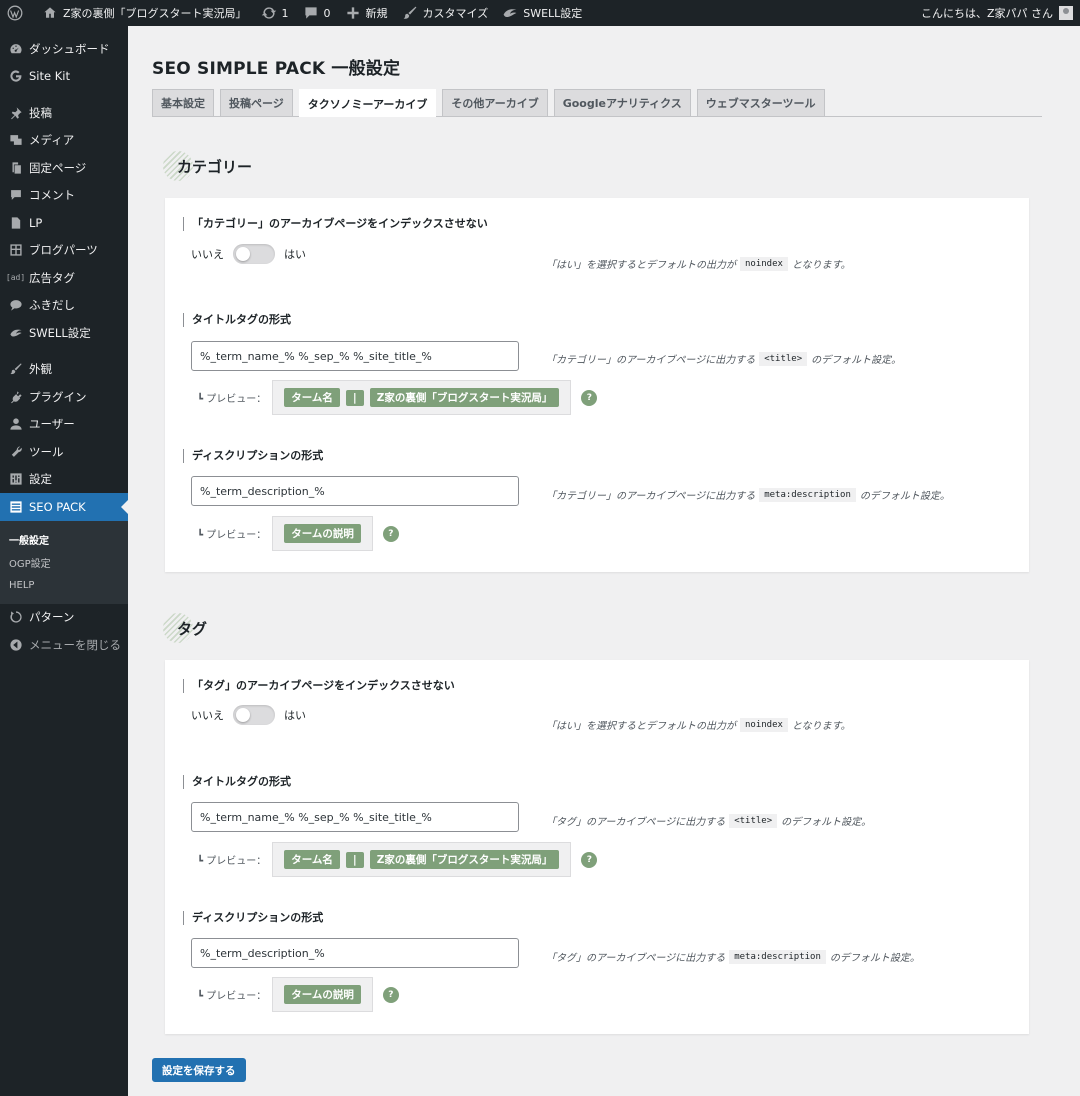  Describe the element at coordinates (64, 49) in the screenshot. I see `sidebar-item-dashboard: ダッシュボード` at that location.